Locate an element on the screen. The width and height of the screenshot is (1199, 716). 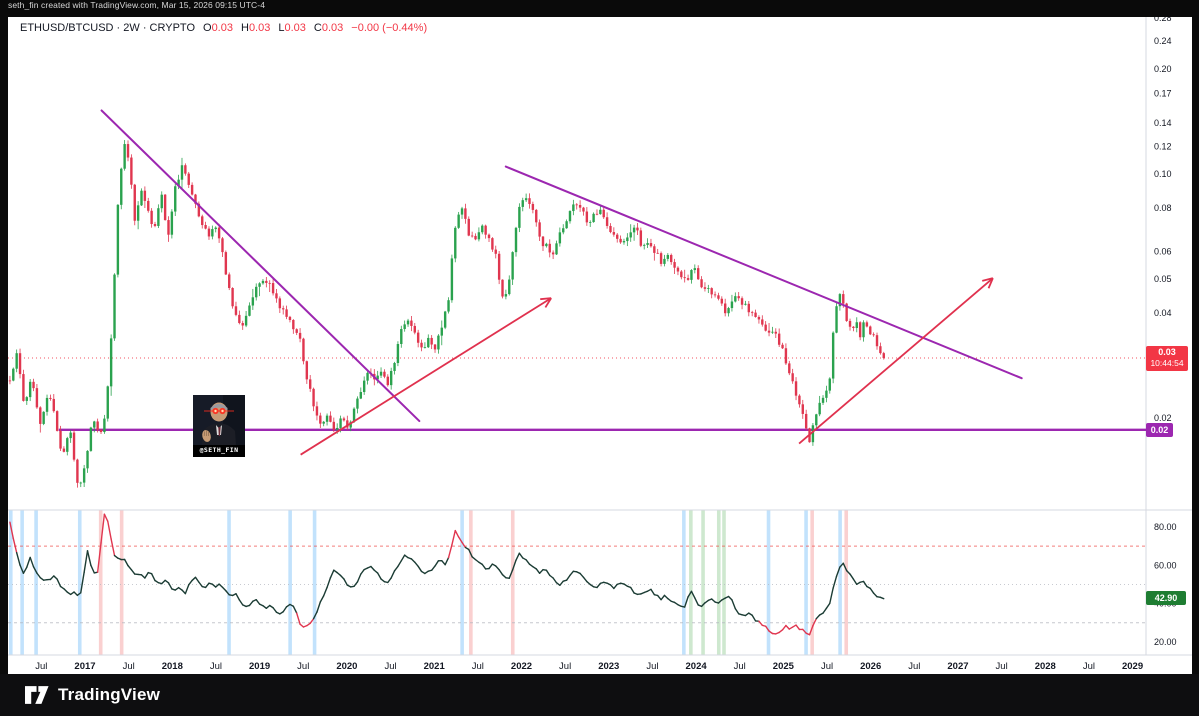
rsi-axis-labels: 80.0060.0040.0020.00 is located at coordinates (1165, 584).